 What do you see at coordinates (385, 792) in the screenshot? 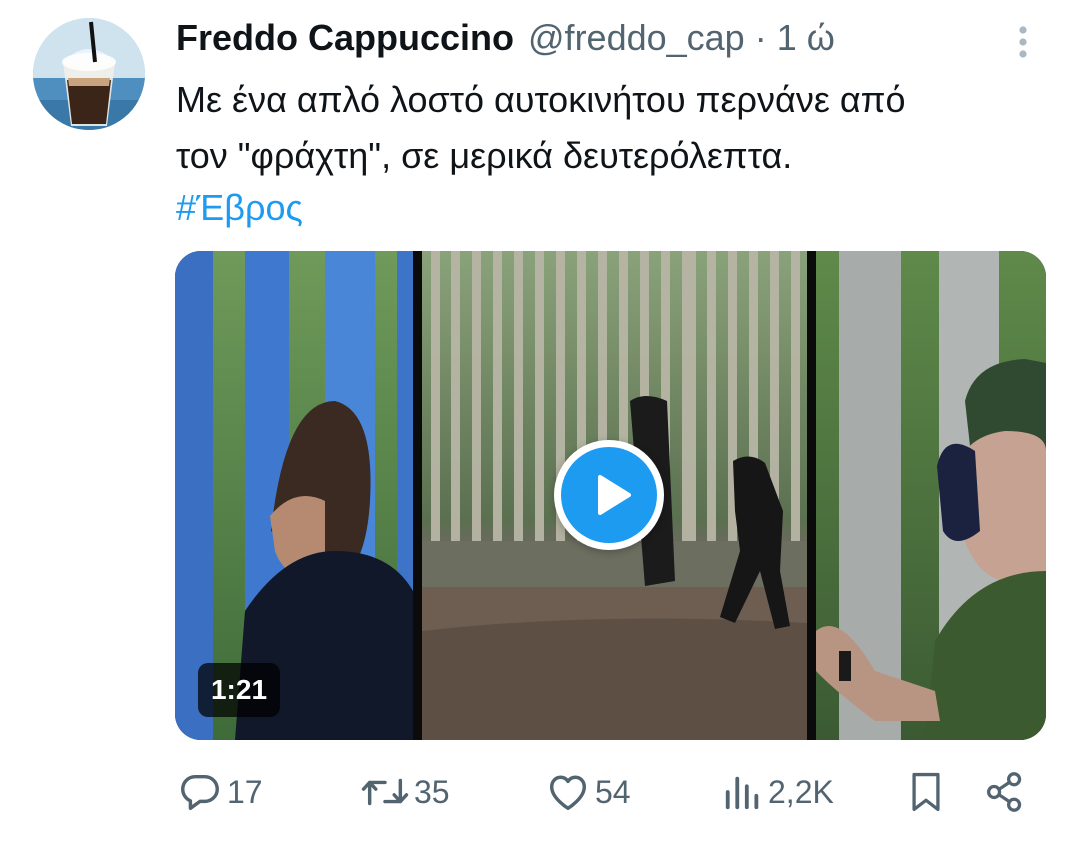
I see `retweet-icon` at bounding box center [385, 792].